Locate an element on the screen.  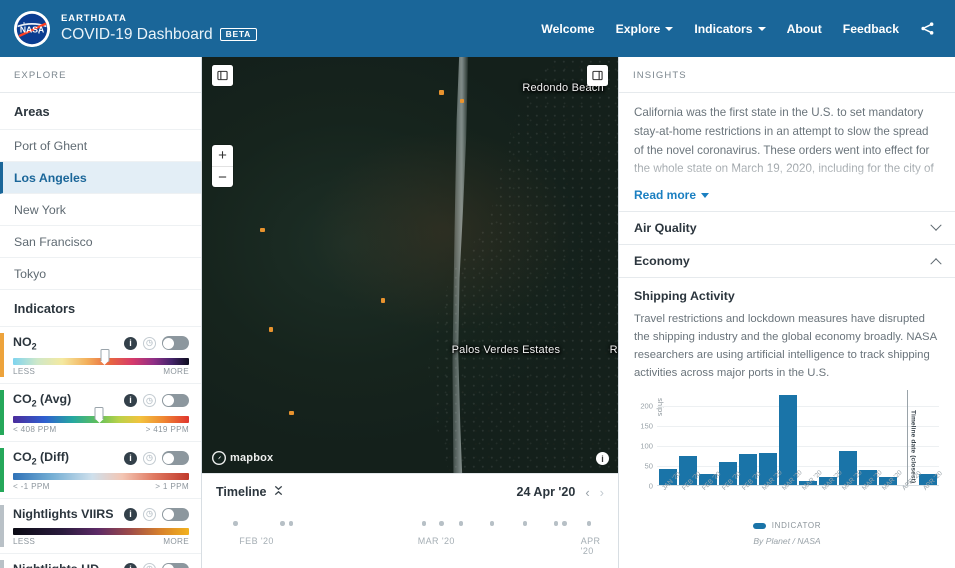
map-info-icon: i is located at coordinates (602, 458).